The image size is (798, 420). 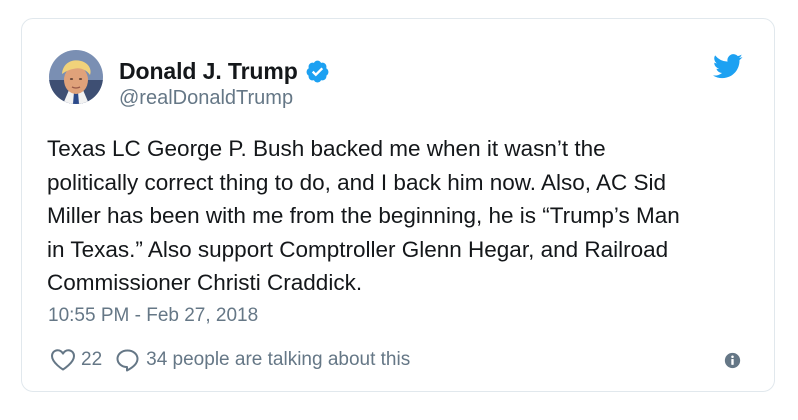 What do you see at coordinates (63, 360) in the screenshot?
I see `heart-icon` at bounding box center [63, 360].